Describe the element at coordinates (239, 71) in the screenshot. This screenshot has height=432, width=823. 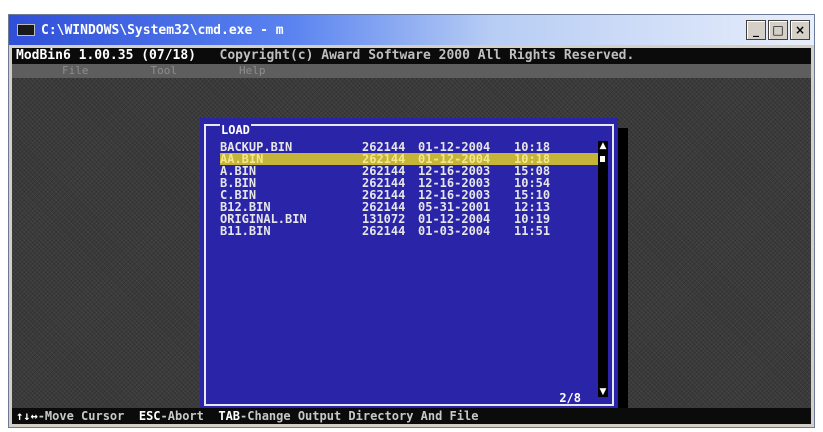
I see `menu-help: Help` at that location.